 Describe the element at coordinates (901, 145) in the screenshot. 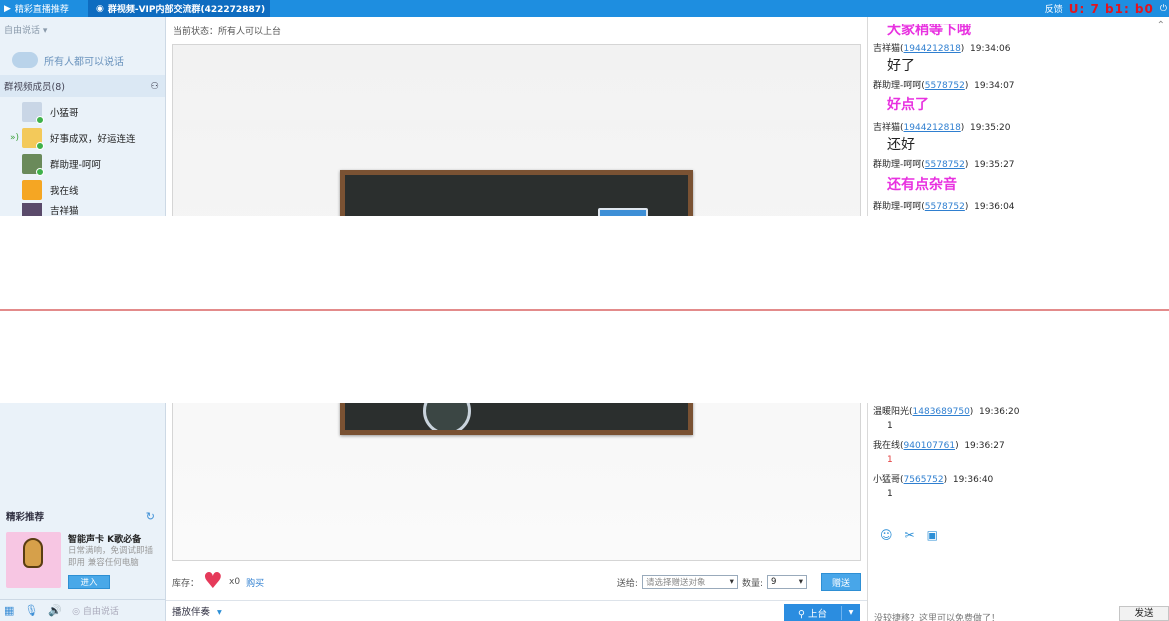

I see `chat-message: 还好` at that location.